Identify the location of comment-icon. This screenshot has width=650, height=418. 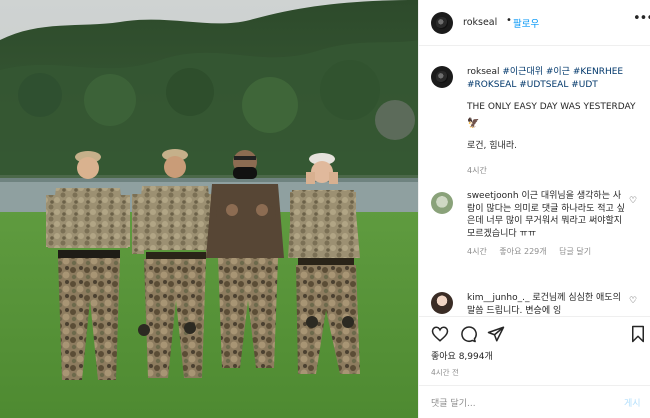
(468, 334).